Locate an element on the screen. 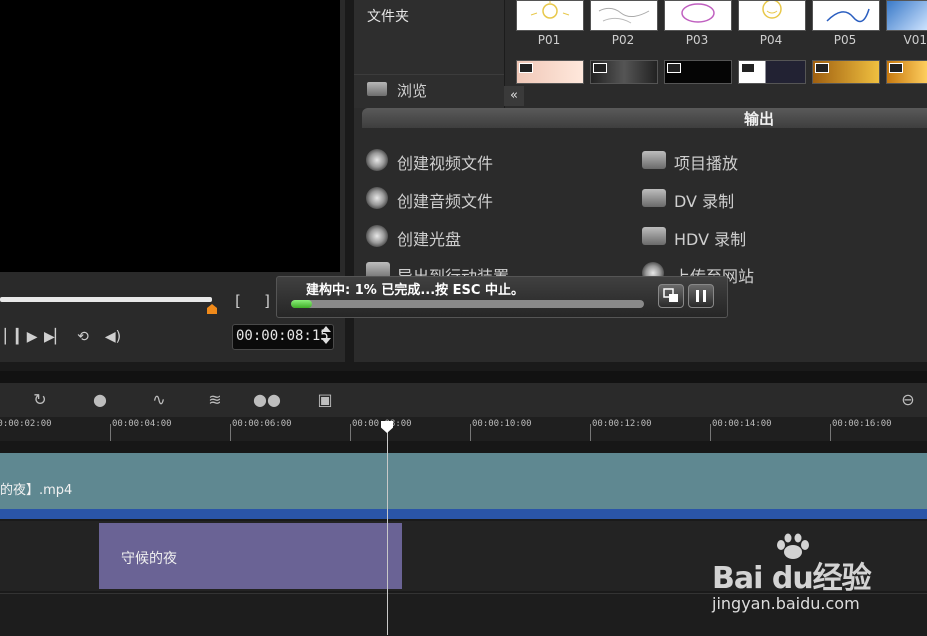 Image resolution: width=927 pixels, height=636 pixels. thumbnail-label: V01 is located at coordinates (915, 40).